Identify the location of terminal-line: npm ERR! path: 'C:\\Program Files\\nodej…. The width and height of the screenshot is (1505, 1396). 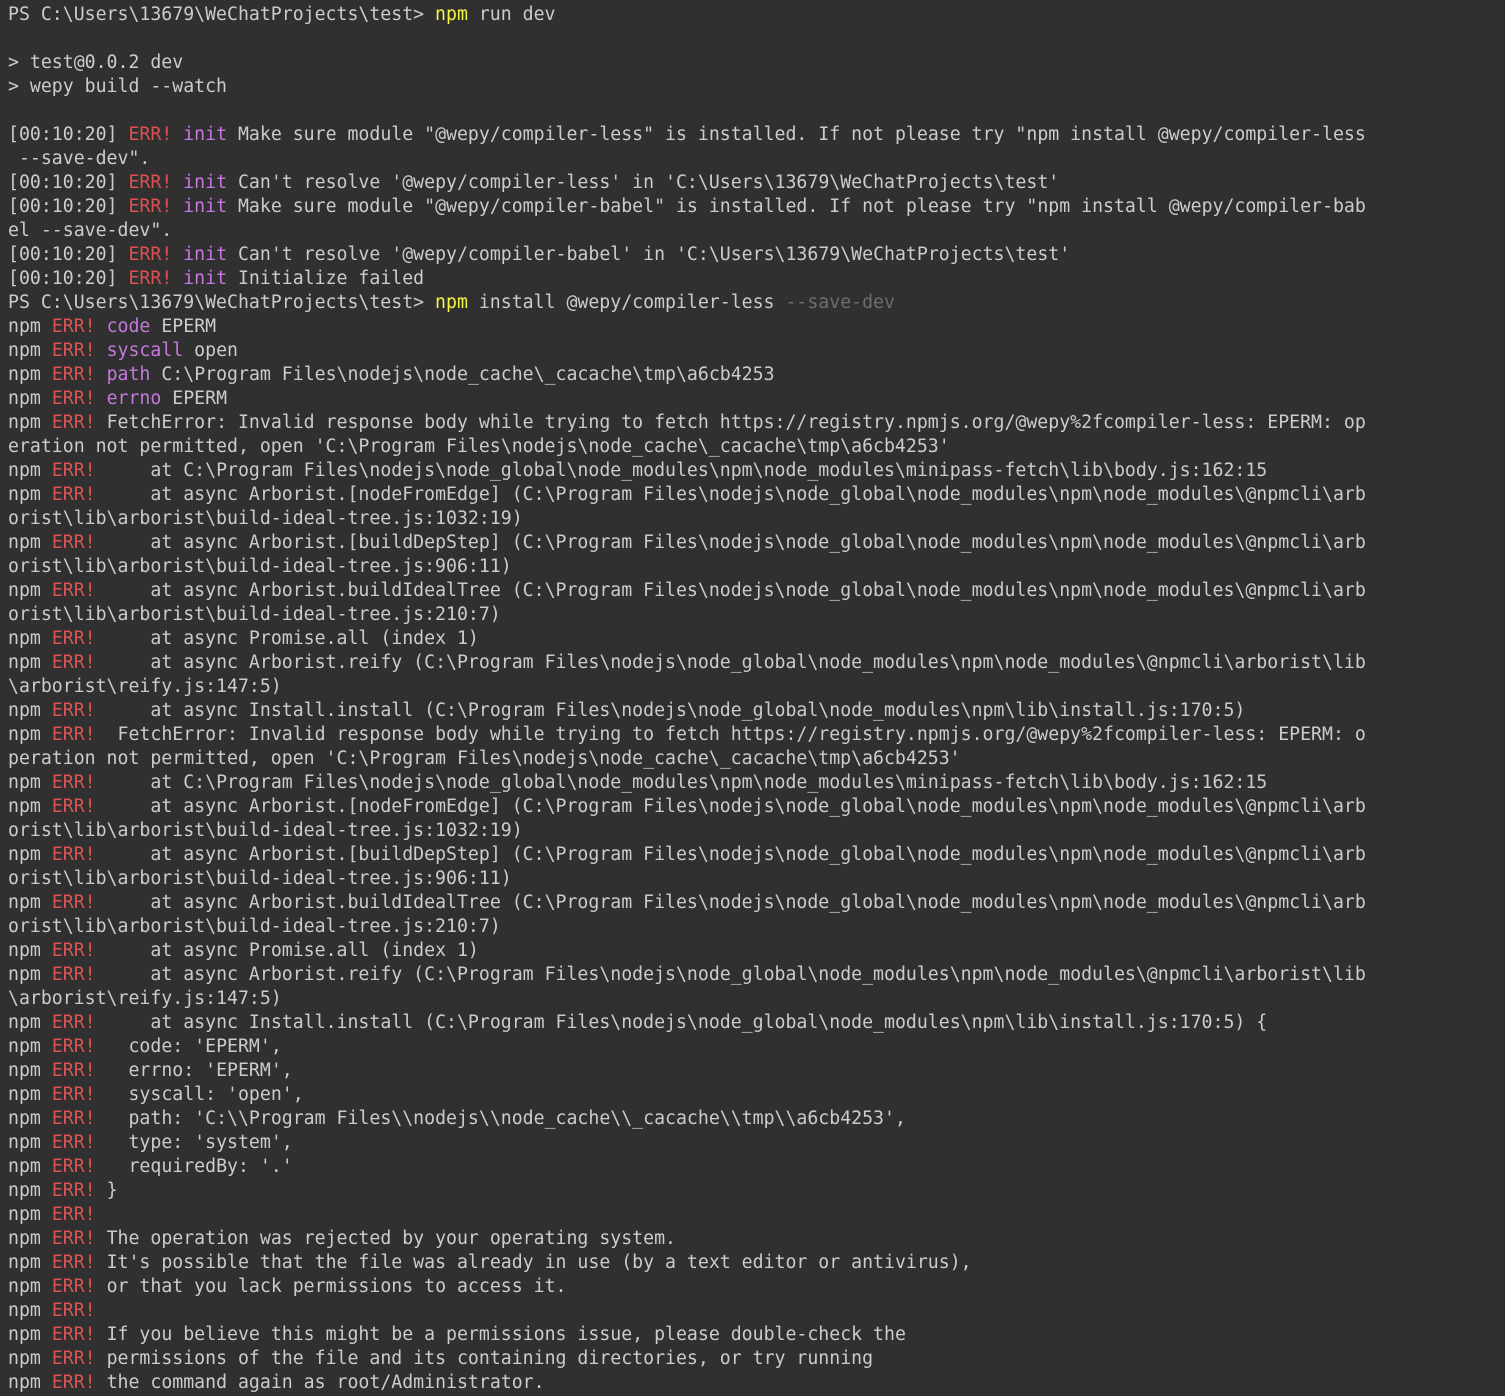
(756, 1119).